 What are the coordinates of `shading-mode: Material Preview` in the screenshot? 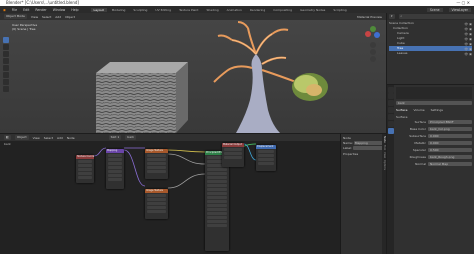 It's located at (369, 17).